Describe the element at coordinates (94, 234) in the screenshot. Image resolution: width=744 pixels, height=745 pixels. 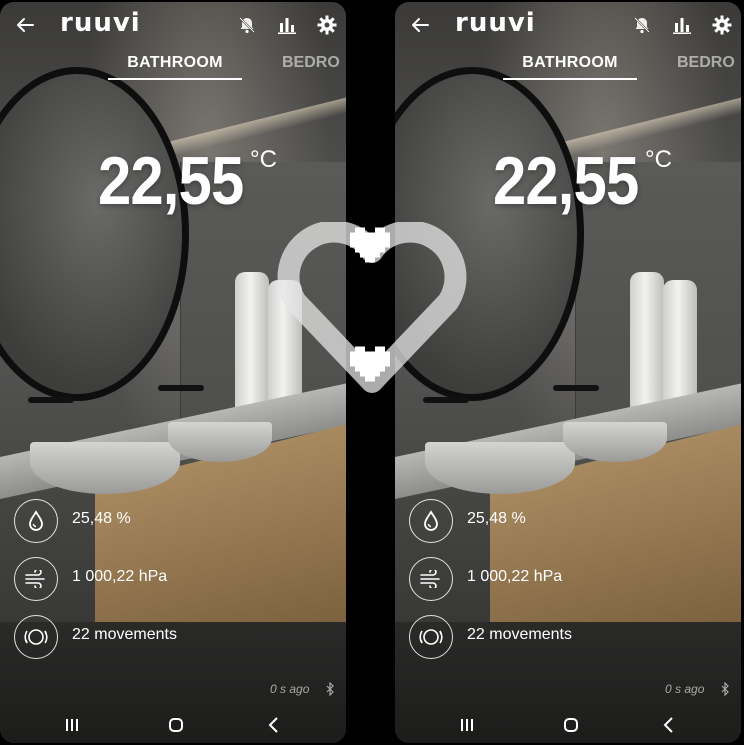
I see `scene-mirror` at that location.